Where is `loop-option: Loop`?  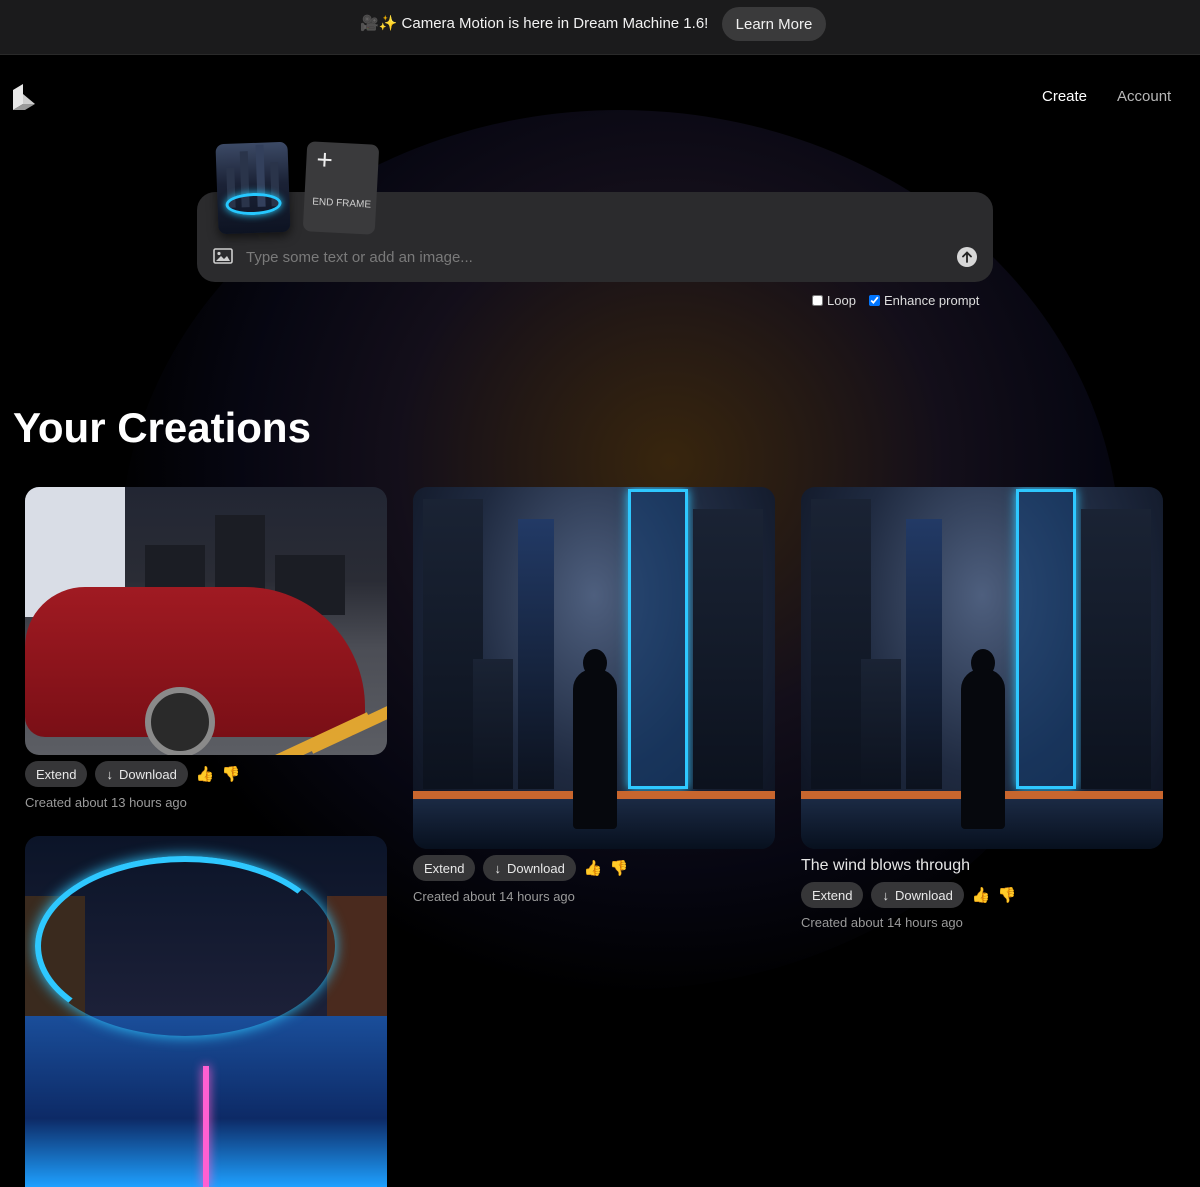 loop-option: Loop is located at coordinates (834, 300).